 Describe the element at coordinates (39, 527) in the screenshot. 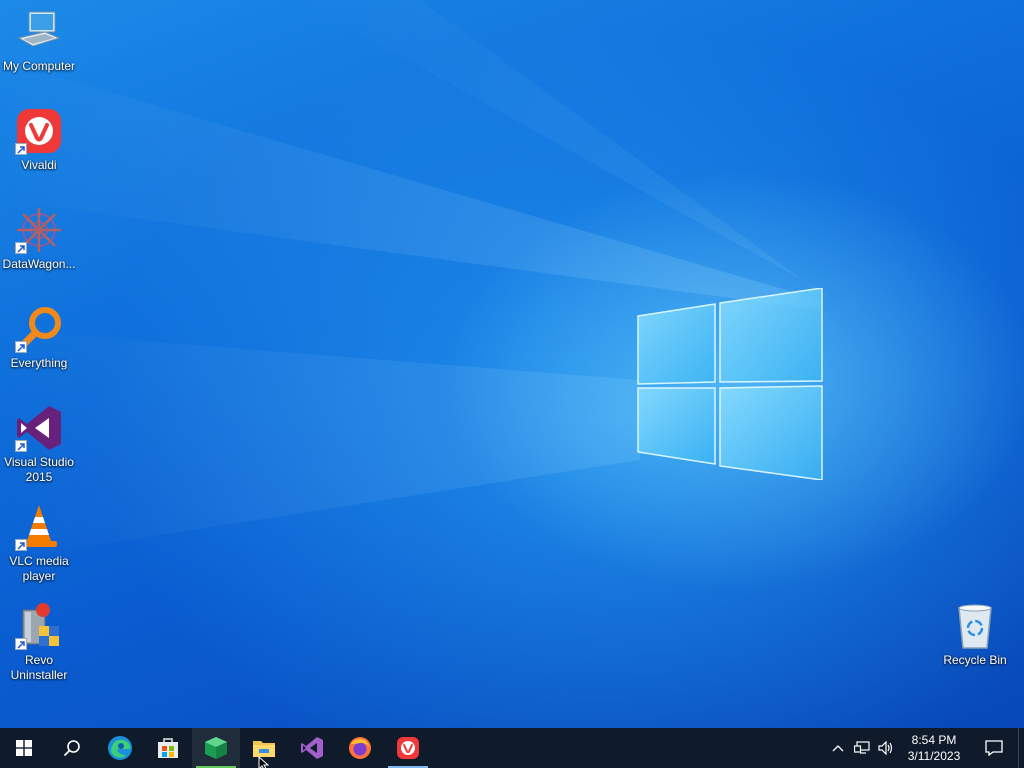

I see `vlc-icon` at that location.